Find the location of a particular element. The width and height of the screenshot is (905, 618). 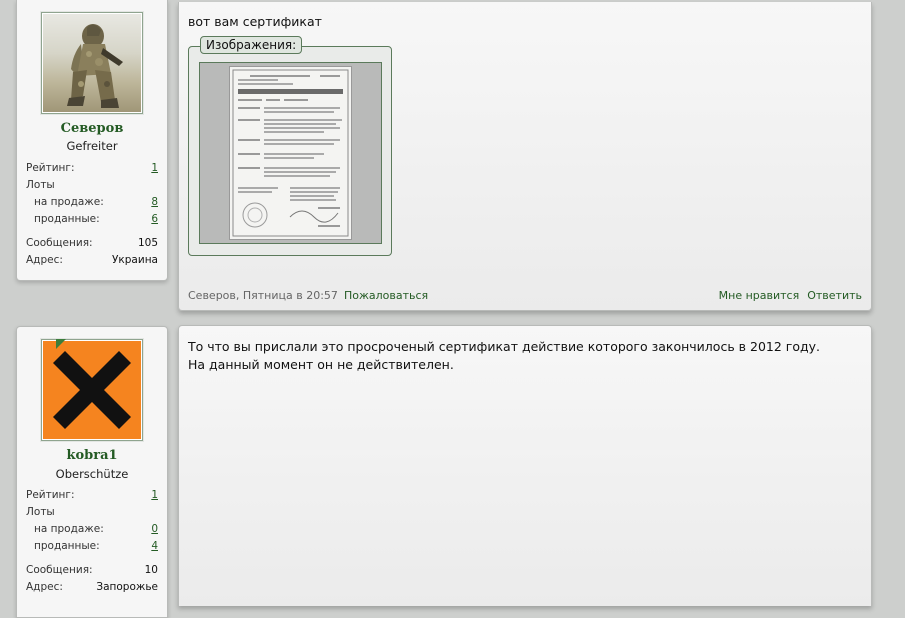

hazard-x-avatar-icon is located at coordinates (92, 390).